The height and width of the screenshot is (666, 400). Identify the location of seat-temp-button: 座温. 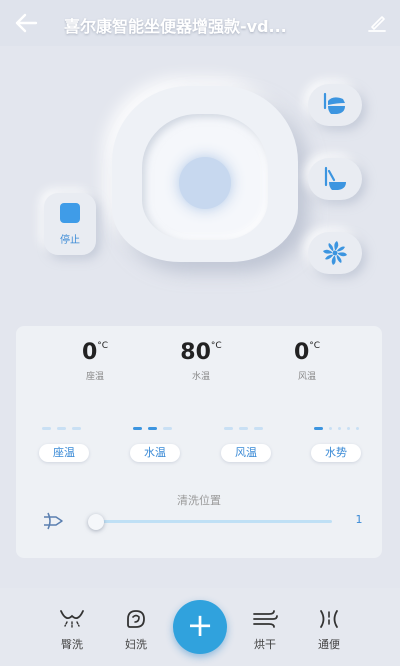
(64, 453).